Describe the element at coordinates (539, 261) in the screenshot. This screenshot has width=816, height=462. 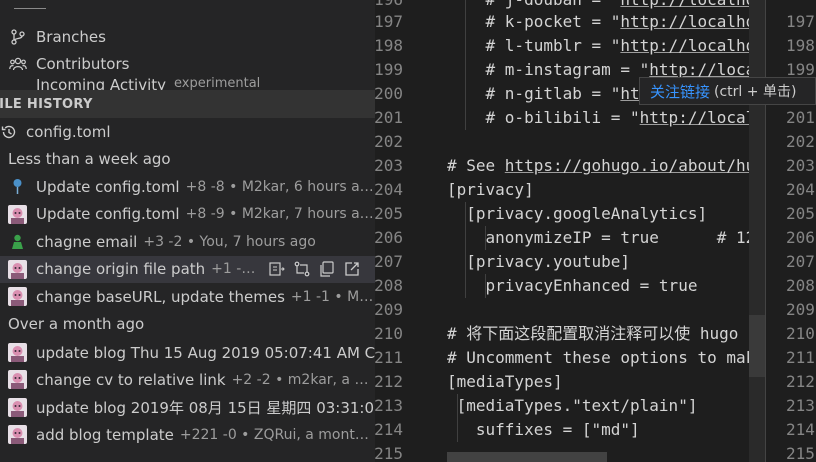
I see `code-line: [privacy.youtube]` at that location.